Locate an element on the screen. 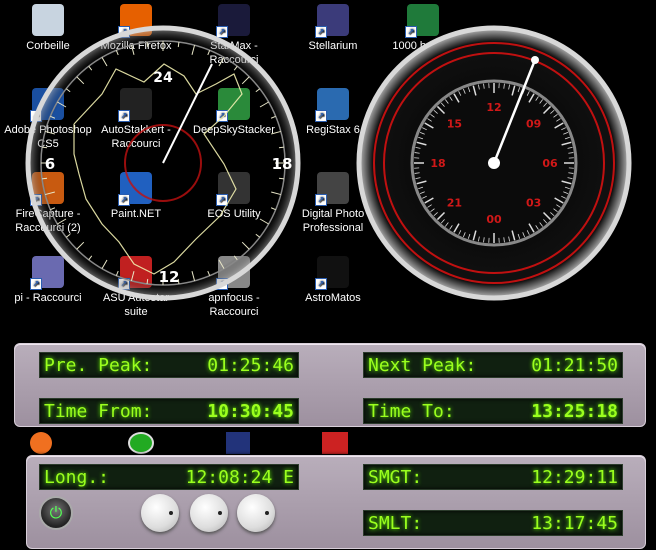 The height and width of the screenshot is (550, 656). phd-icon is located at coordinates (141, 443).